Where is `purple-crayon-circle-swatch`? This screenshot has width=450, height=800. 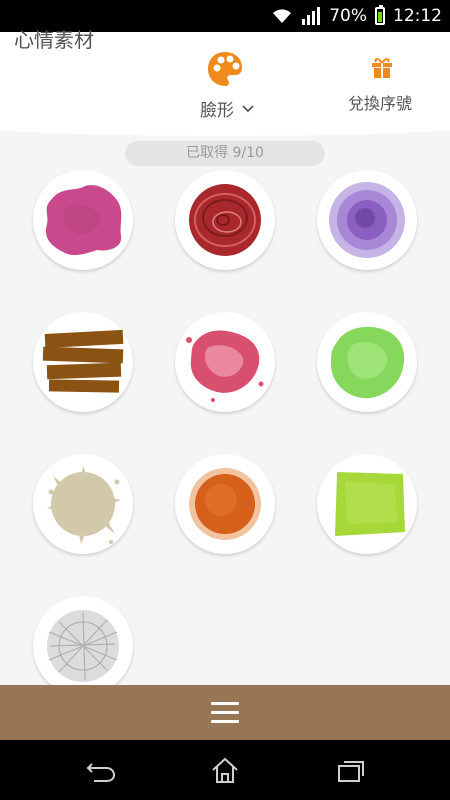
purple-crayon-circle-swatch is located at coordinates (367, 220).